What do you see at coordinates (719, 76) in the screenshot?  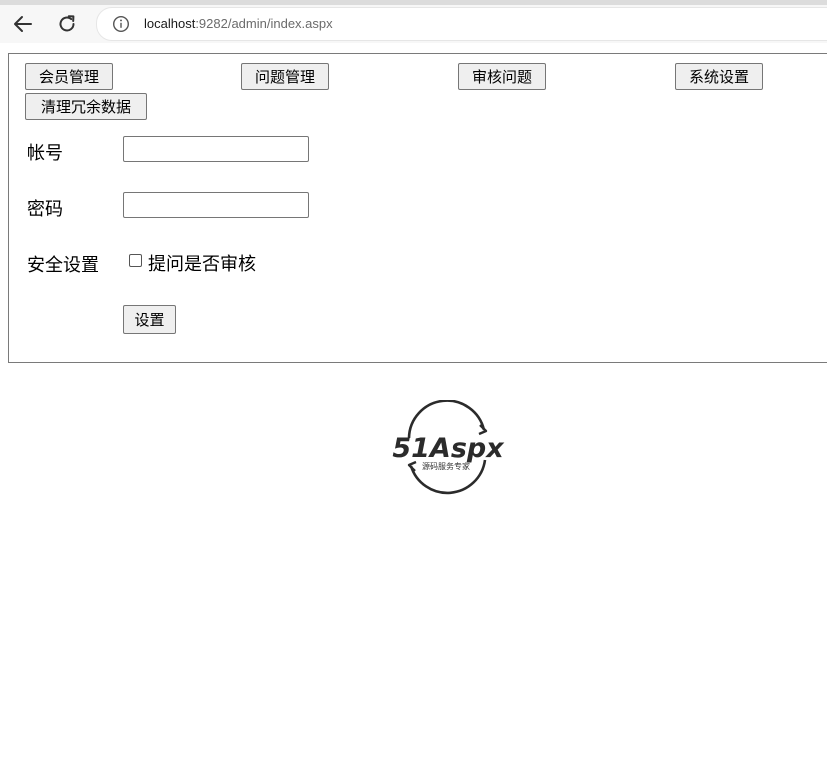 I see `system-settings-button: 系统设置` at bounding box center [719, 76].